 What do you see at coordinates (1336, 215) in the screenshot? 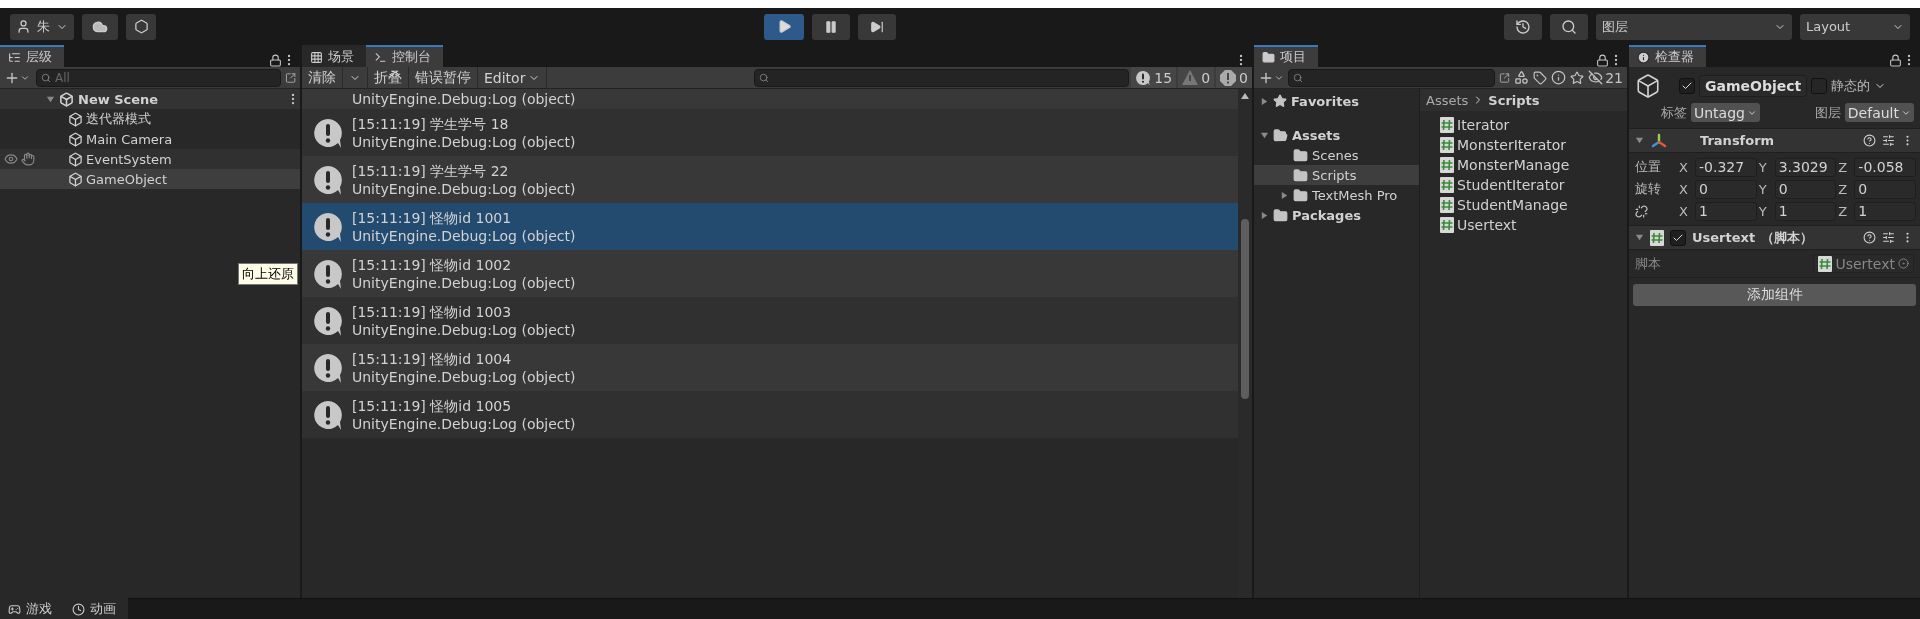
I see `folder-item: Packages` at bounding box center [1336, 215].